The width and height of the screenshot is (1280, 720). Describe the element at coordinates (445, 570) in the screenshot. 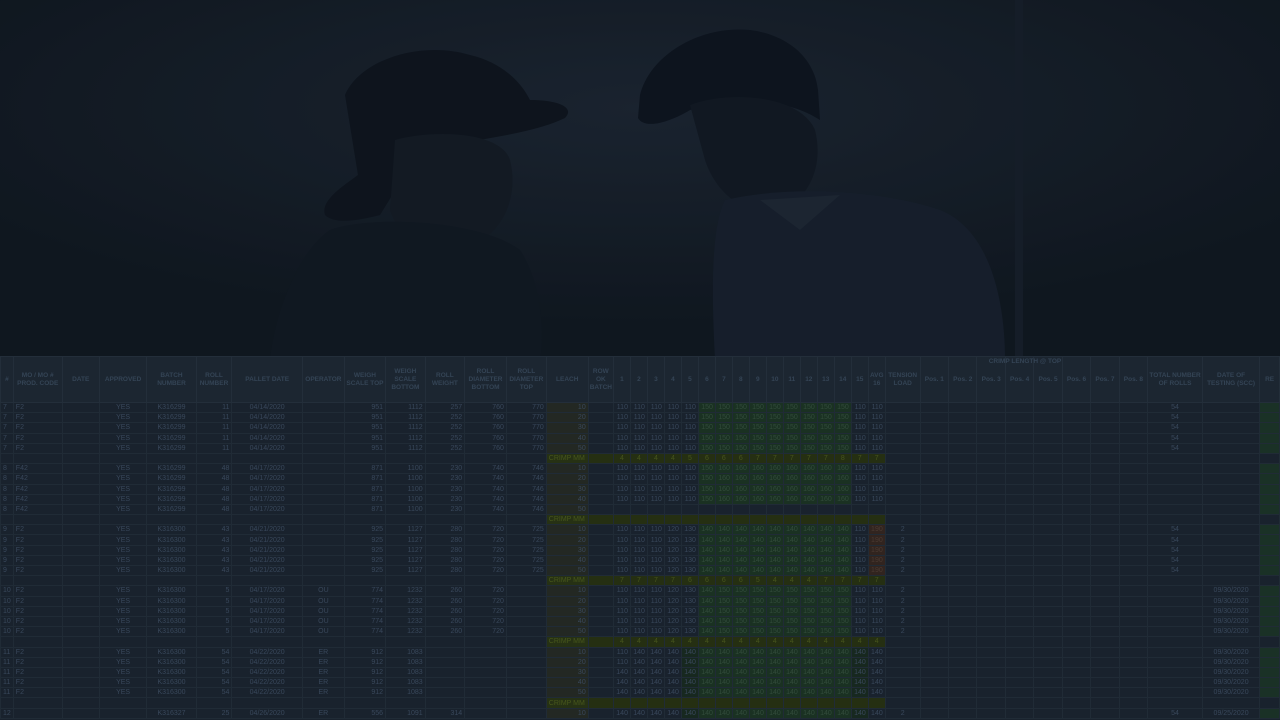

I see `roll-weight-cell: 280` at that location.